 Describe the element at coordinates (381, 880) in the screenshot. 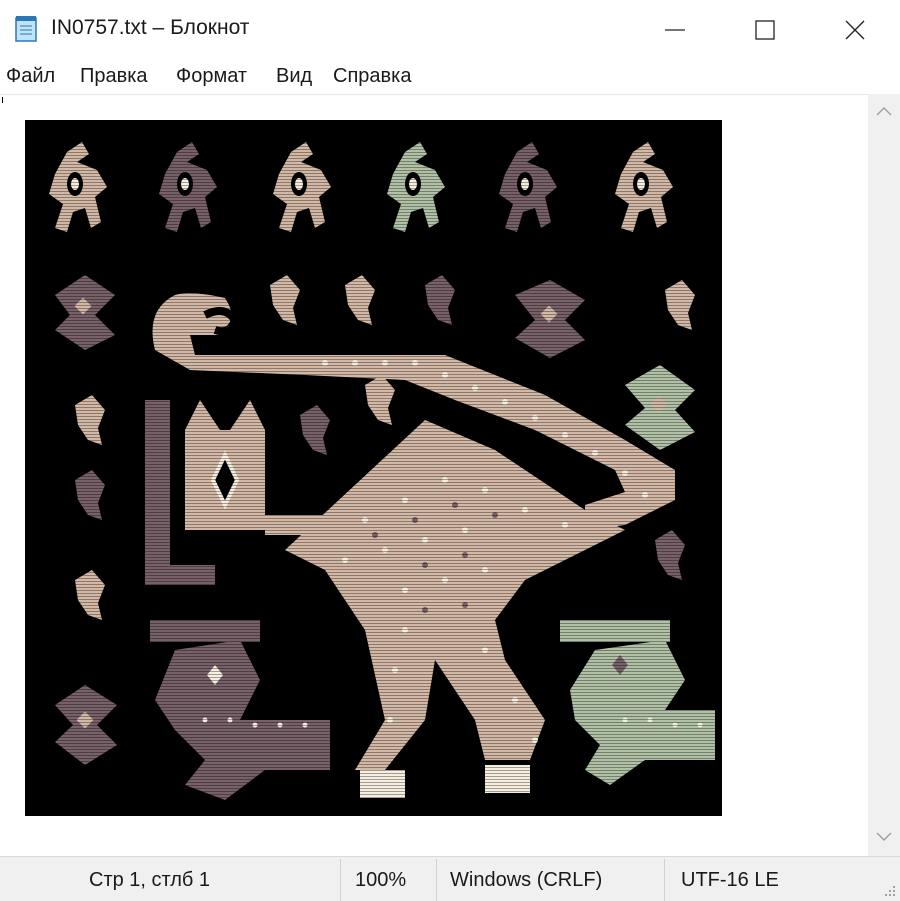

I see `zoom-level: 100%` at that location.